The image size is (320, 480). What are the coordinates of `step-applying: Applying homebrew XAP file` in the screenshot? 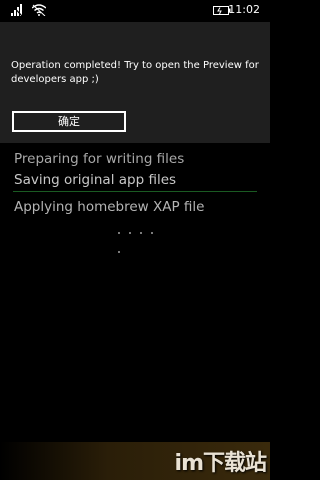 It's located at (109, 207).